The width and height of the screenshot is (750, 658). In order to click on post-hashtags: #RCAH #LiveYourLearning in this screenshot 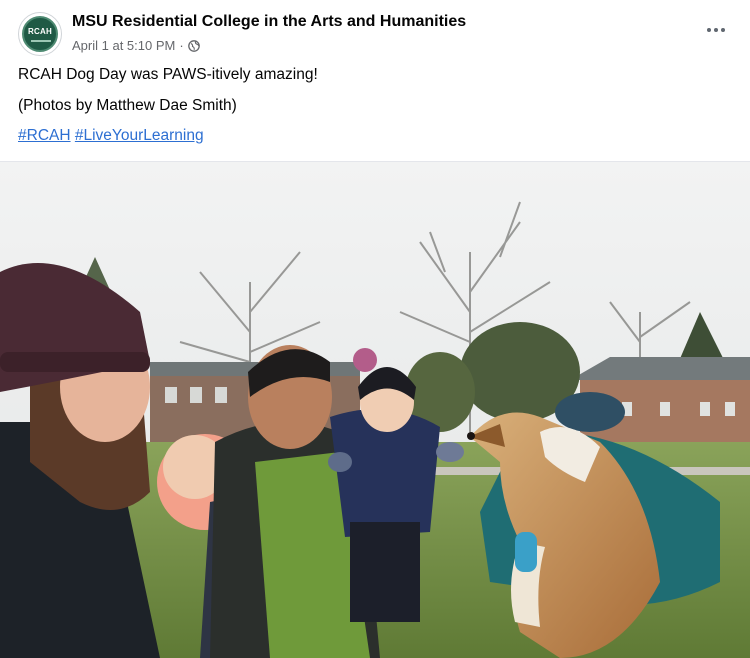, I will do `click(111, 136)`.